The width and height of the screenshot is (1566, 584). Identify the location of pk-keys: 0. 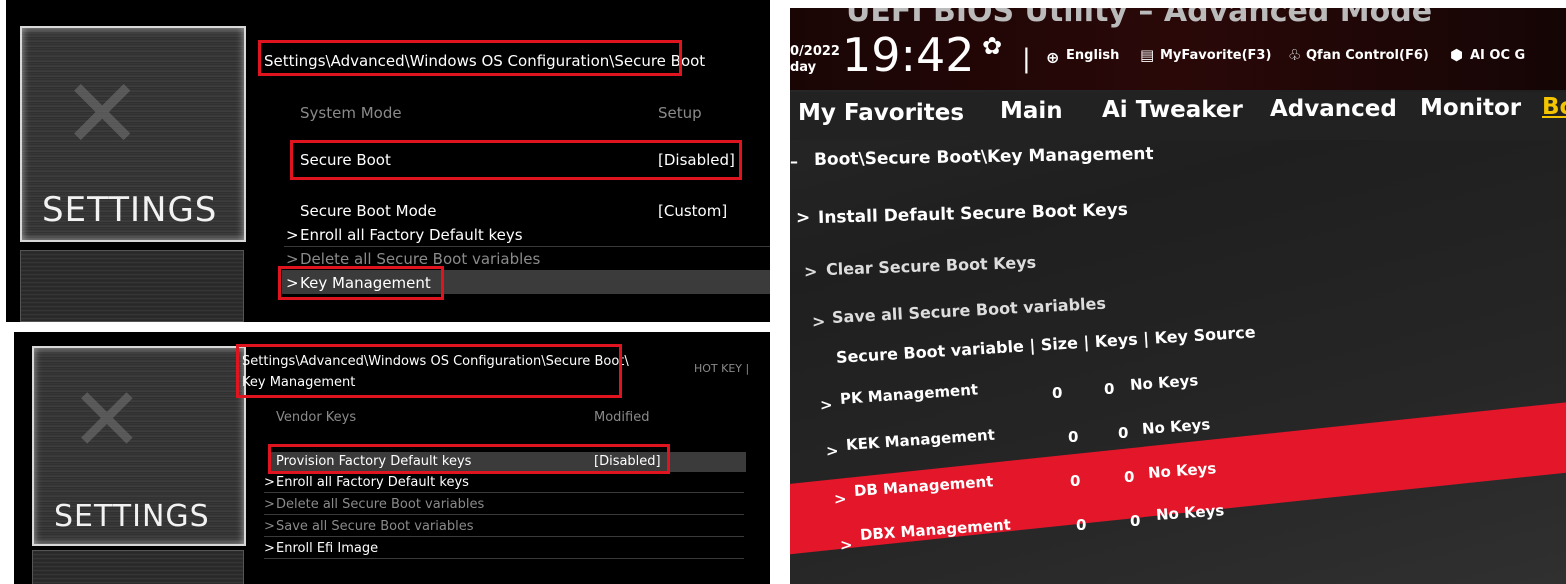
(1109, 389).